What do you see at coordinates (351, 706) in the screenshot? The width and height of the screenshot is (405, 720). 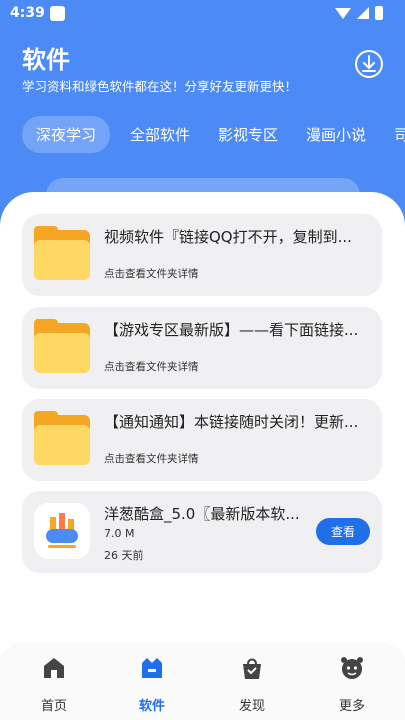 I see `nav-label: 更多` at bounding box center [351, 706].